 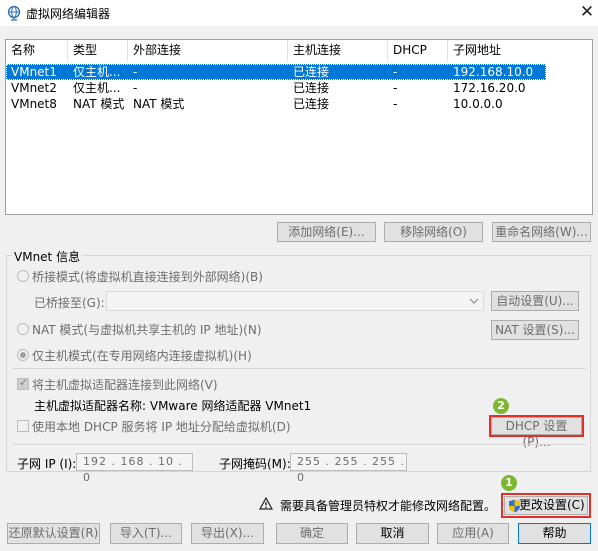 I want to click on step-badge-1: 1, so click(x=509, y=483).